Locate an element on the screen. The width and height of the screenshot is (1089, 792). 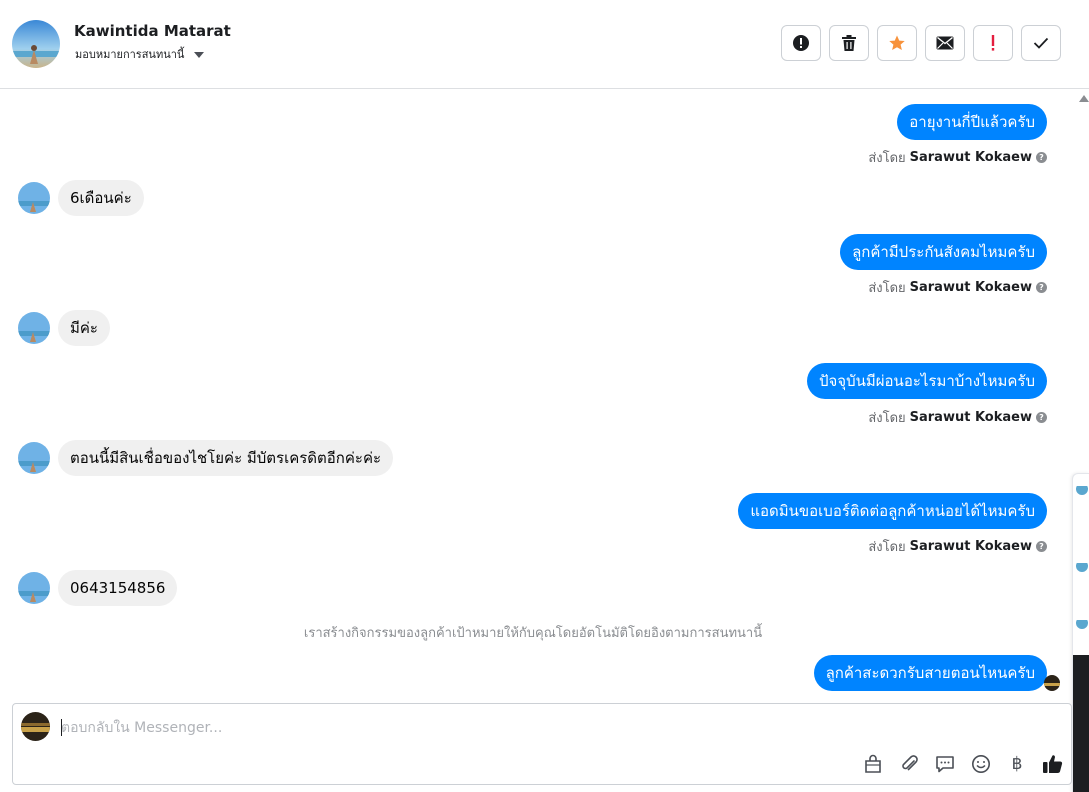
payment-button: ฿ is located at coordinates (1017, 764).